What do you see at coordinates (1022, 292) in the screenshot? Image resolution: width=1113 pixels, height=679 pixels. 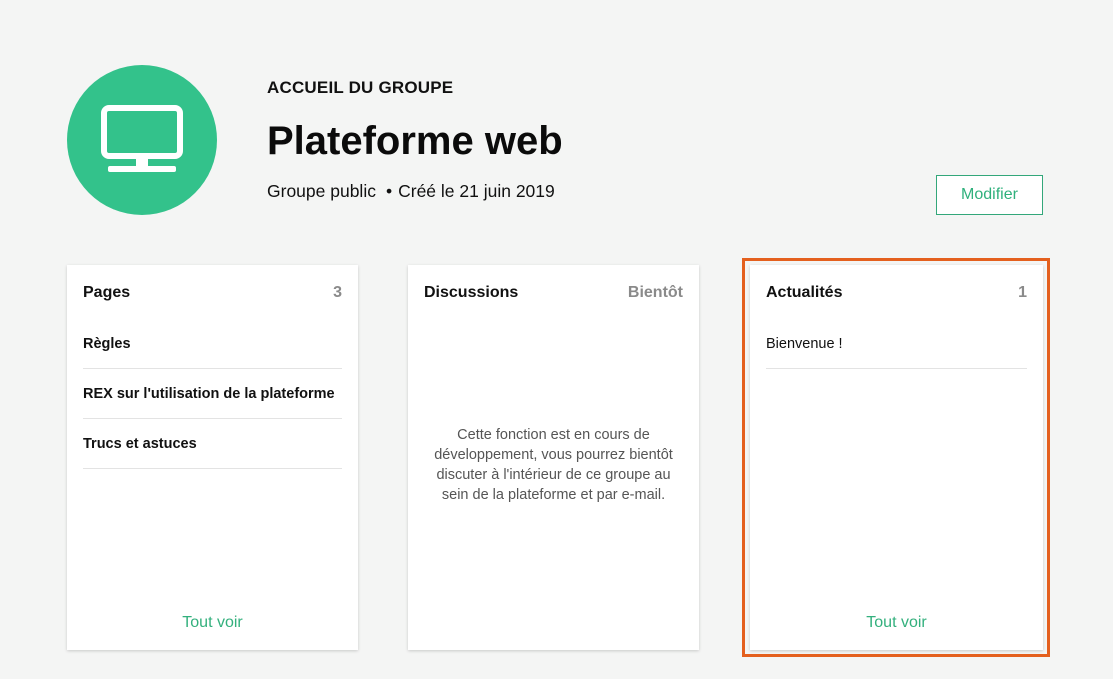 I see `news-count: 1` at bounding box center [1022, 292].